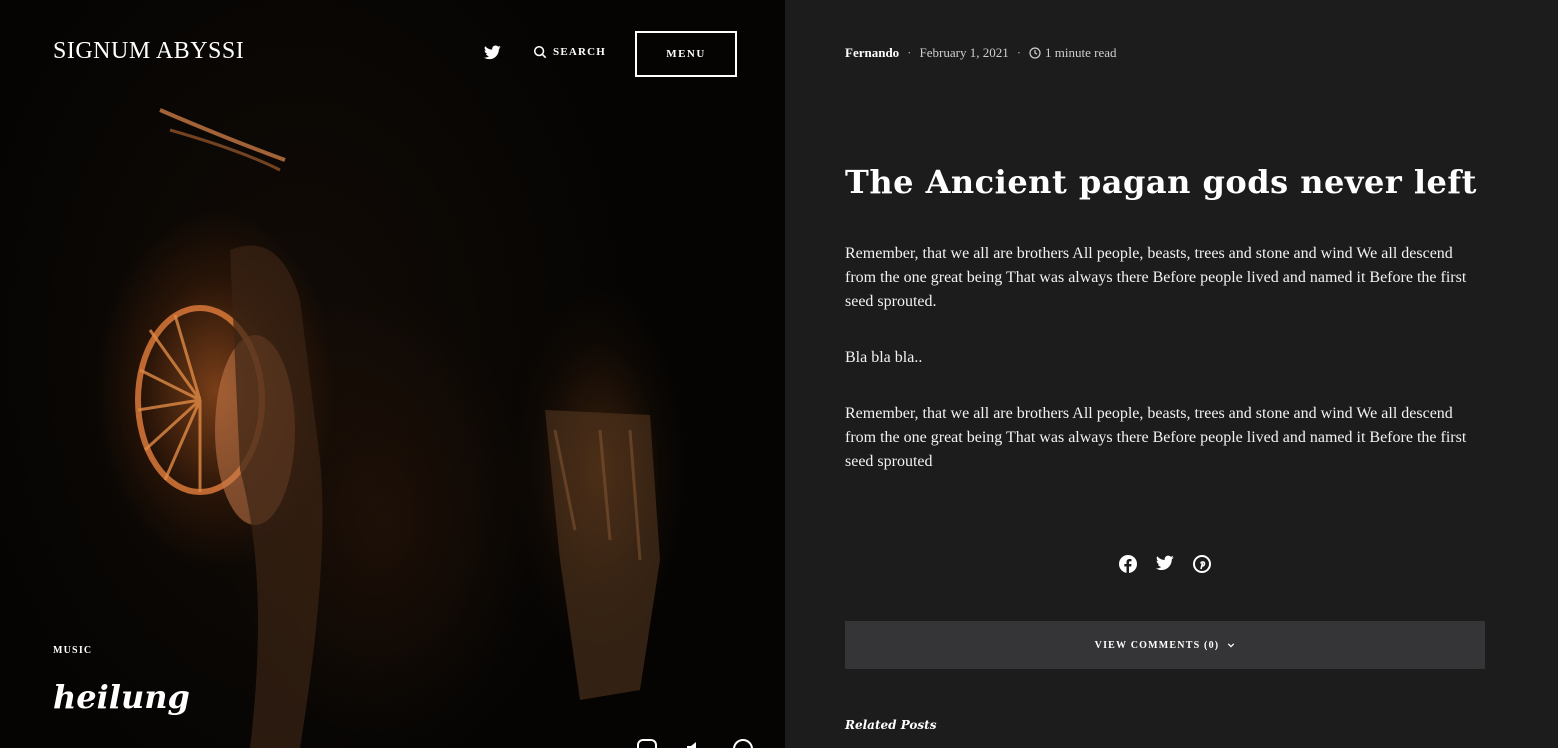 The image size is (1558, 748). What do you see at coordinates (580, 52) in the screenshot?
I see `search-label: SEARCH` at bounding box center [580, 52].